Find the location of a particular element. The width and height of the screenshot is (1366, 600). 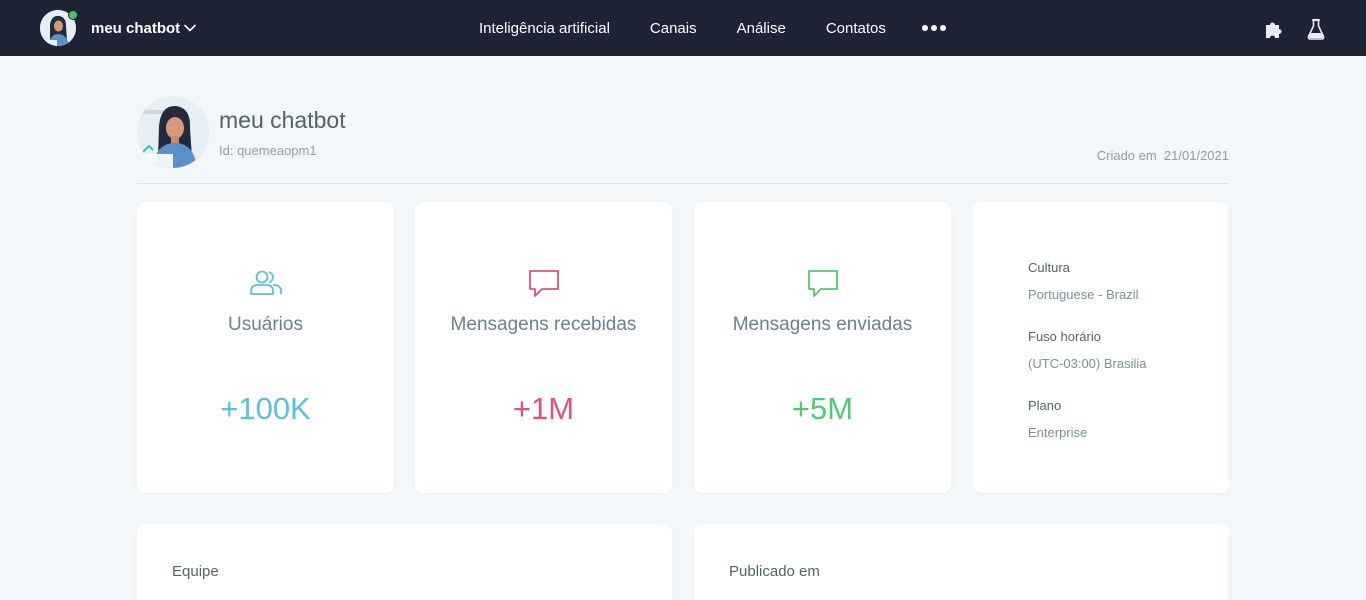

nav-analytics: Análise is located at coordinates (761, 28).